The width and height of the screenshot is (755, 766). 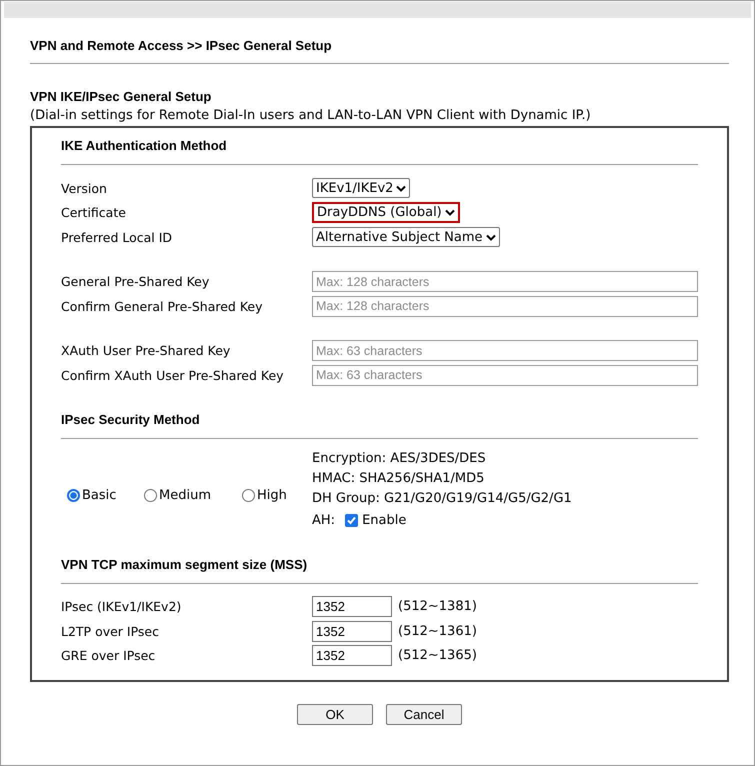 I want to click on section-heading: VPN TCP maximum segment size (MSS), so click(x=184, y=564).